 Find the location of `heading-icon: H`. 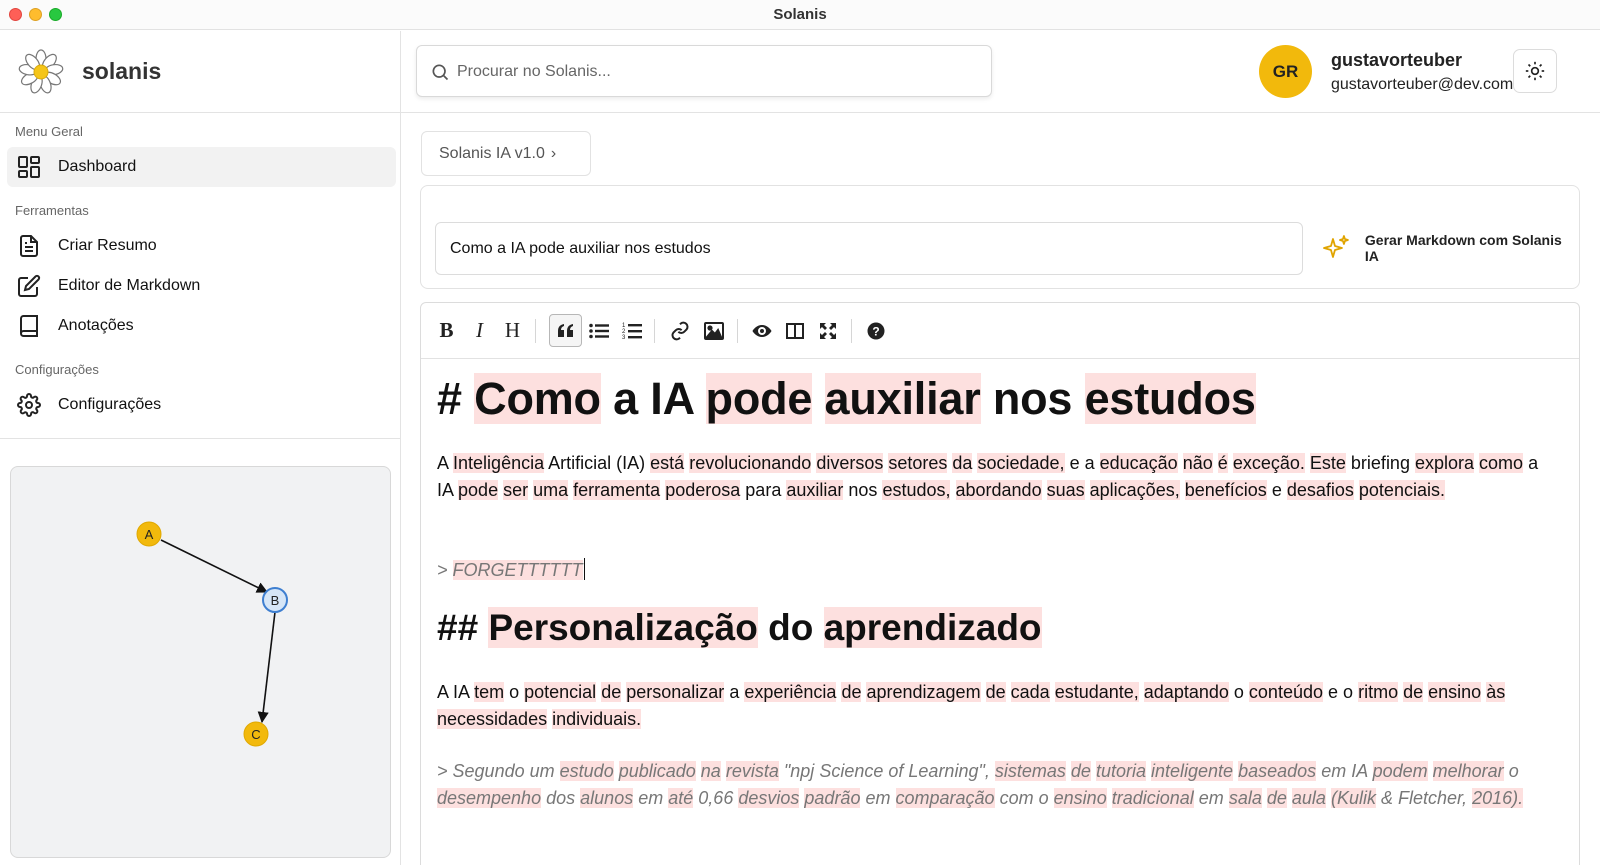

heading-icon: H is located at coordinates (512, 330).